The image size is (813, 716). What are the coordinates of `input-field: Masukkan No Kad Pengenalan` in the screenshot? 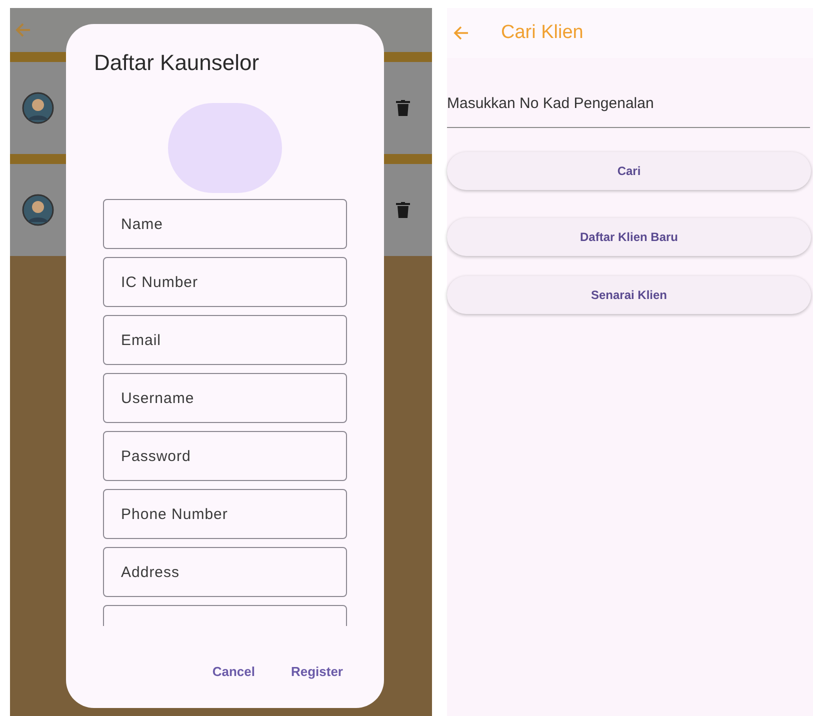 It's located at (628, 104).